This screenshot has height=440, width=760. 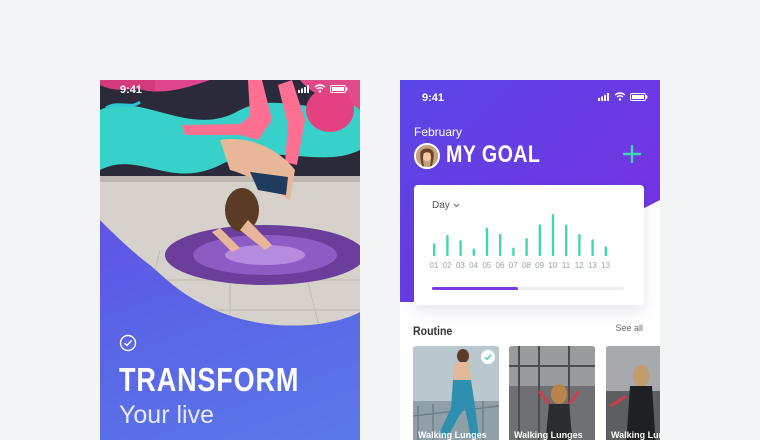 I want to click on chart-tick-label: 10, so click(x=552, y=265).